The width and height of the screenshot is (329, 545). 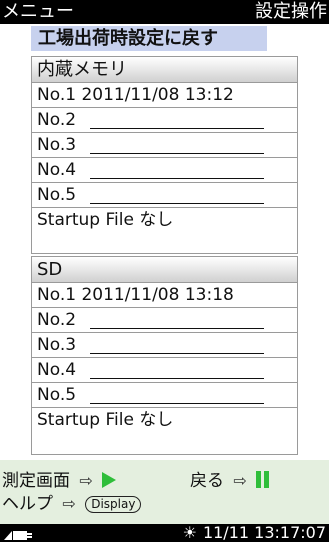 I want to click on internal-slot-3: No.3, so click(x=164, y=145).